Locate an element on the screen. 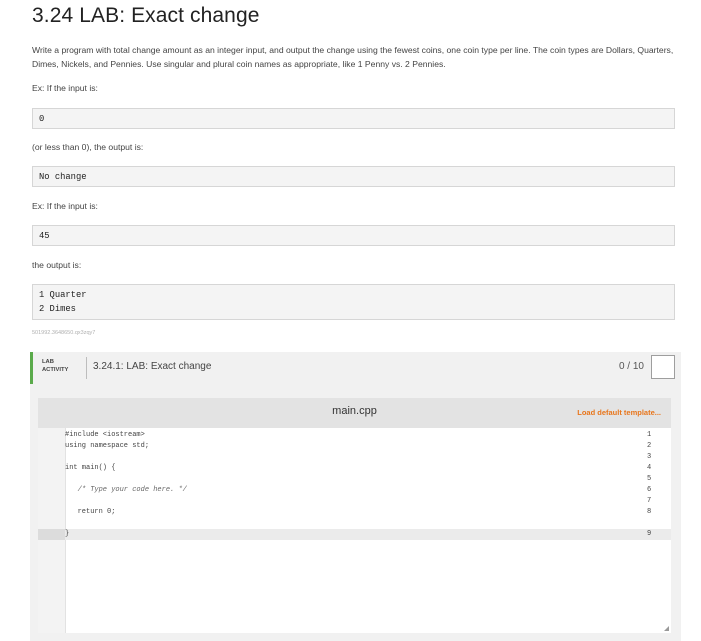  code-line: #include <iostream> is located at coordinates (105, 435).